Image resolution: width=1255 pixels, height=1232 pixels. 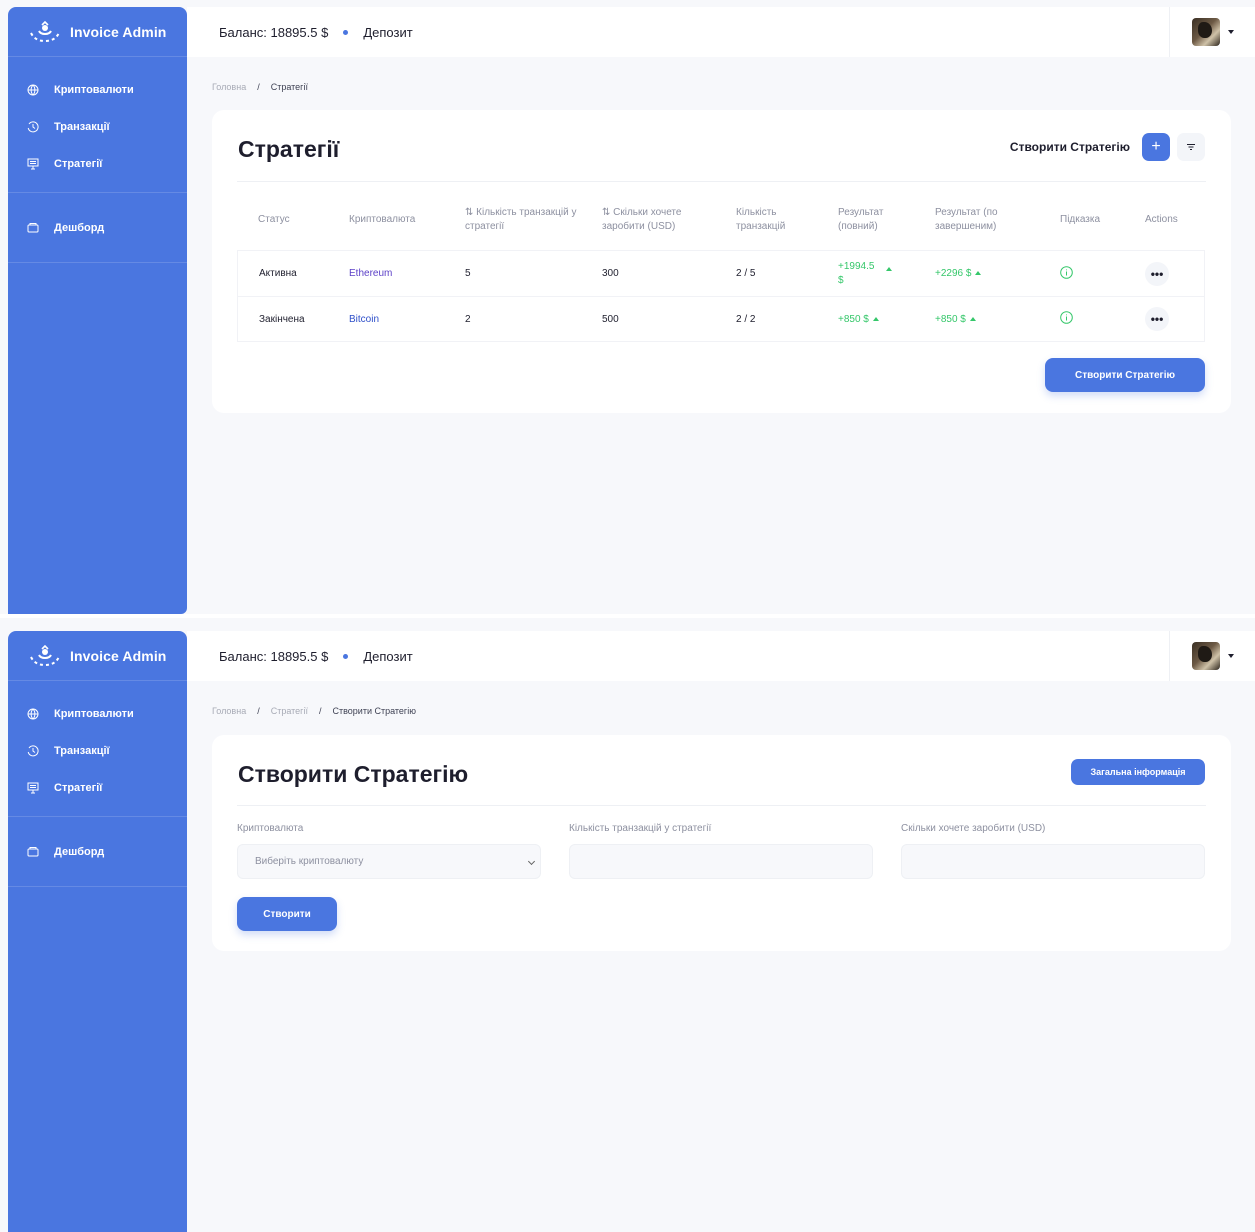 What do you see at coordinates (270, 828) in the screenshot?
I see `crypto-label: Криптовалюта` at bounding box center [270, 828].